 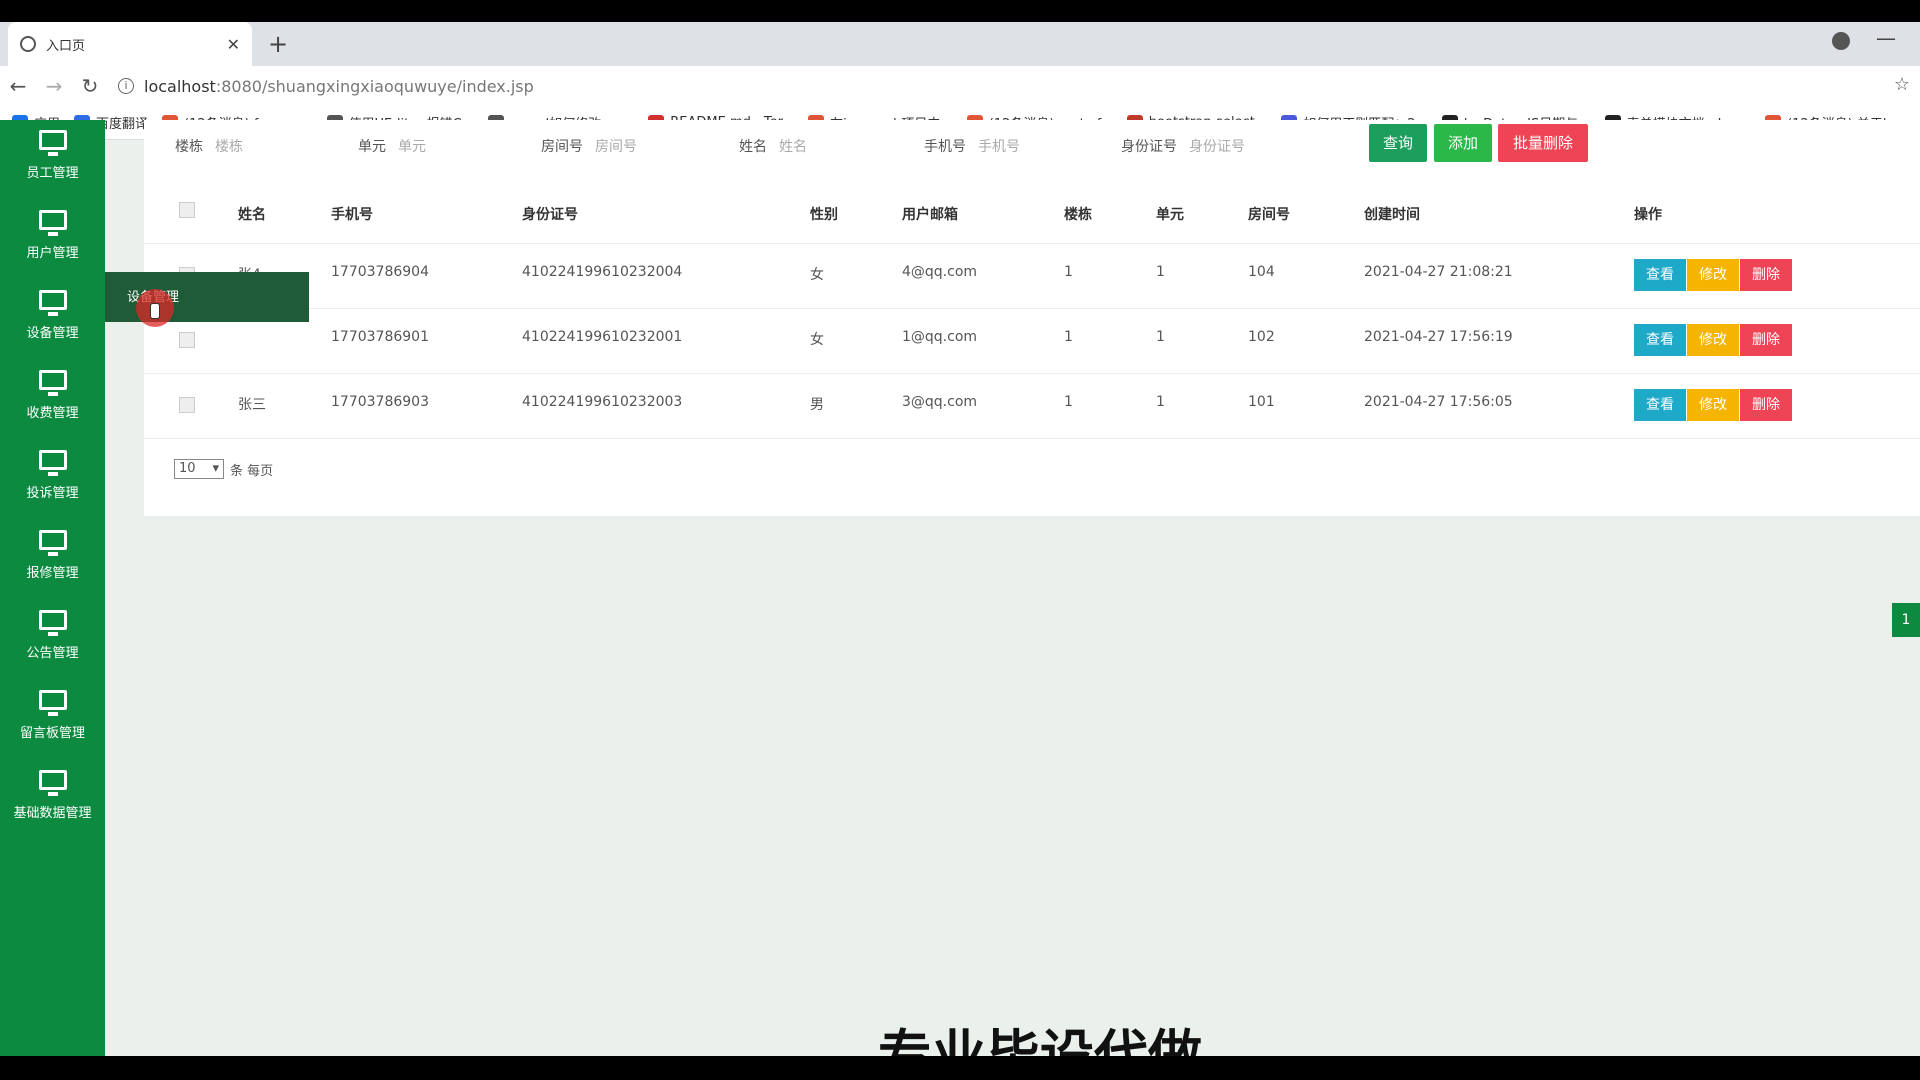 What do you see at coordinates (380, 337) in the screenshot?
I see `cell-phone: 17703786901` at bounding box center [380, 337].